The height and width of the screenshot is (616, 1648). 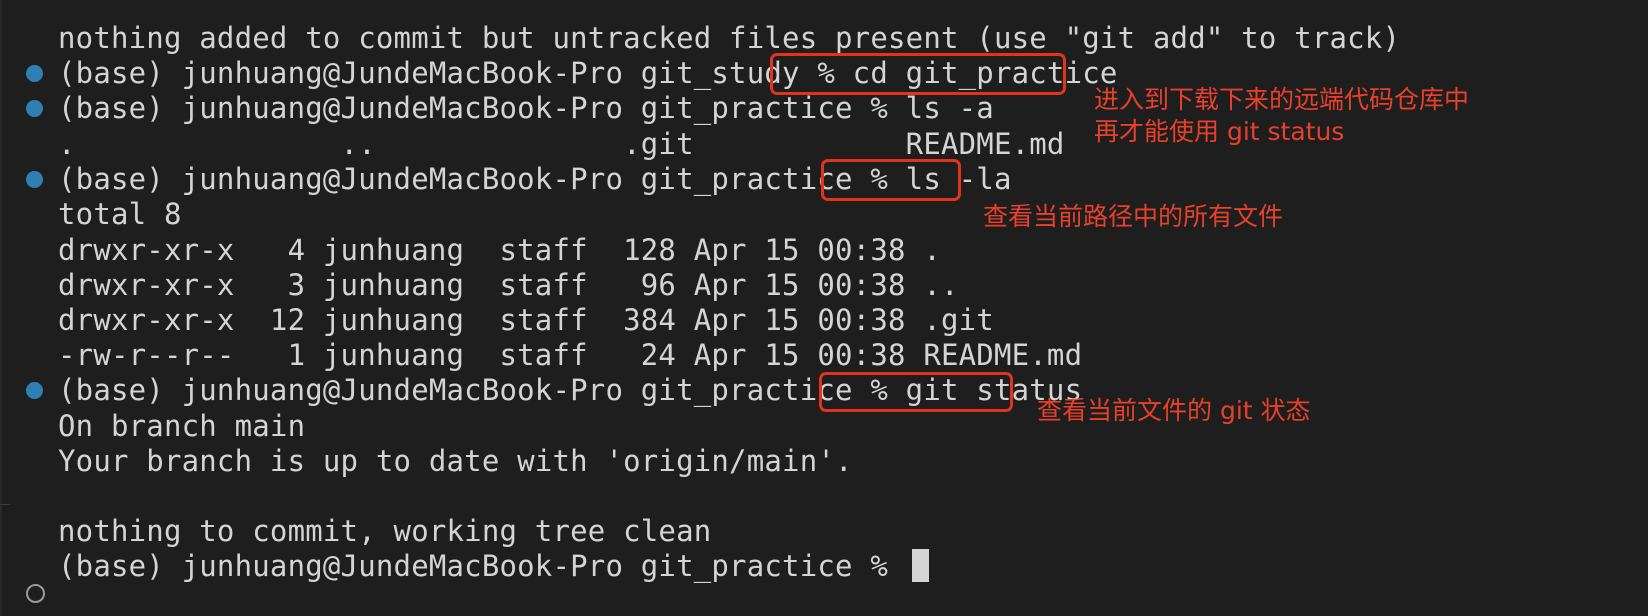 I want to click on highlight-box-cd-command, so click(x=918, y=74).